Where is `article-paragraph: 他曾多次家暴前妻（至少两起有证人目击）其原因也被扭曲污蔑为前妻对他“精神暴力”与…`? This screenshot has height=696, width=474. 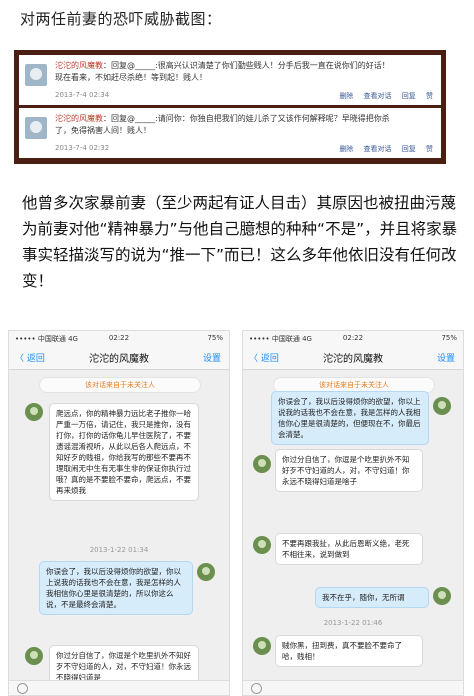 article-paragraph: 他曾多次家暴前妻（至少两起有证人目击）其原因也被扭曲污蔑为前妻对他“精神暴力”与… is located at coordinates (240, 242).